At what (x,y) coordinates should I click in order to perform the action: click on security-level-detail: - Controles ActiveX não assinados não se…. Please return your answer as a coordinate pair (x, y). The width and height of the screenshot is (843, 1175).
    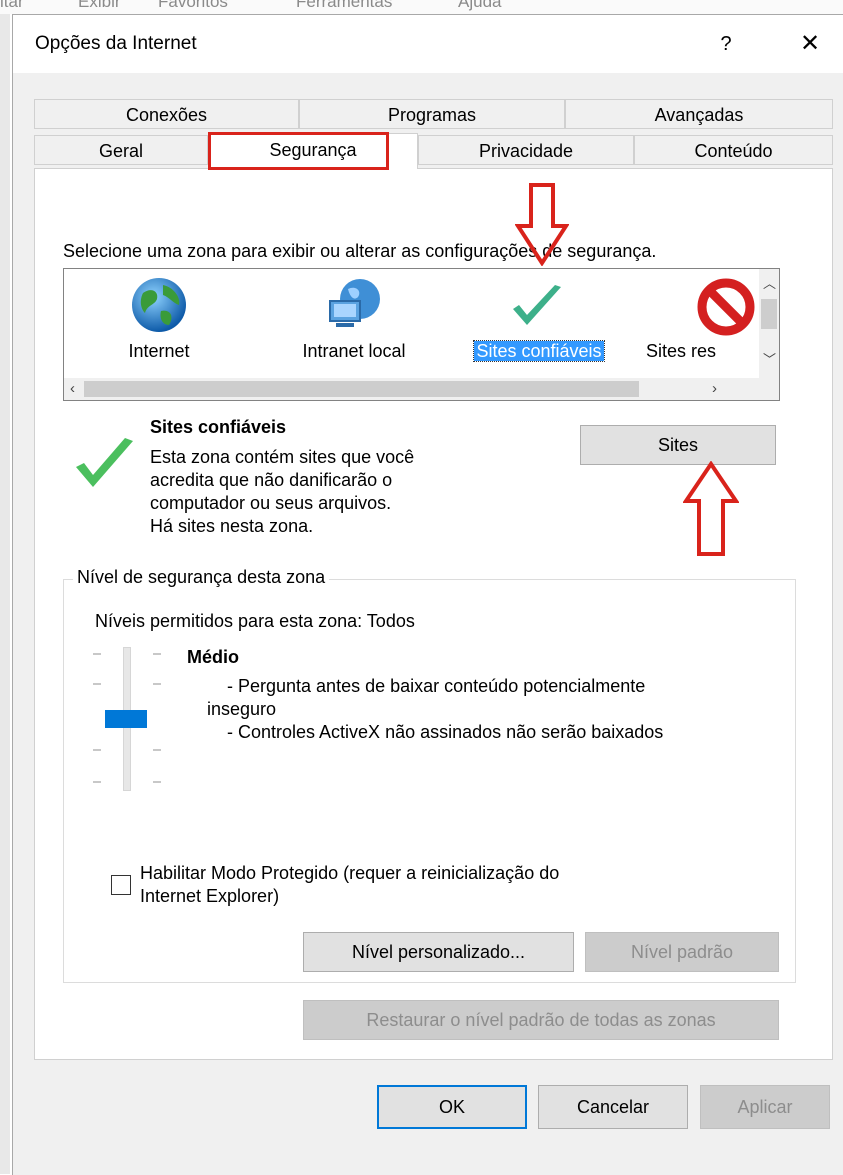
    Looking at the image, I should click on (445, 732).